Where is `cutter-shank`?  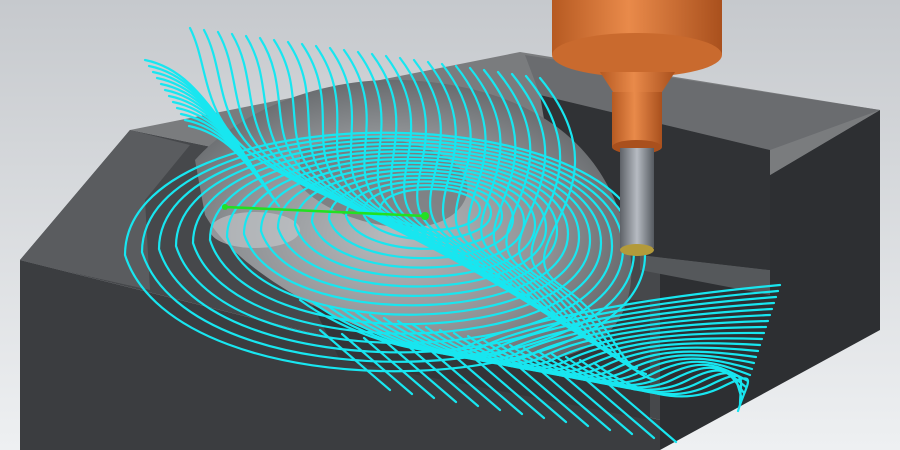
cutter-shank is located at coordinates (637, 198).